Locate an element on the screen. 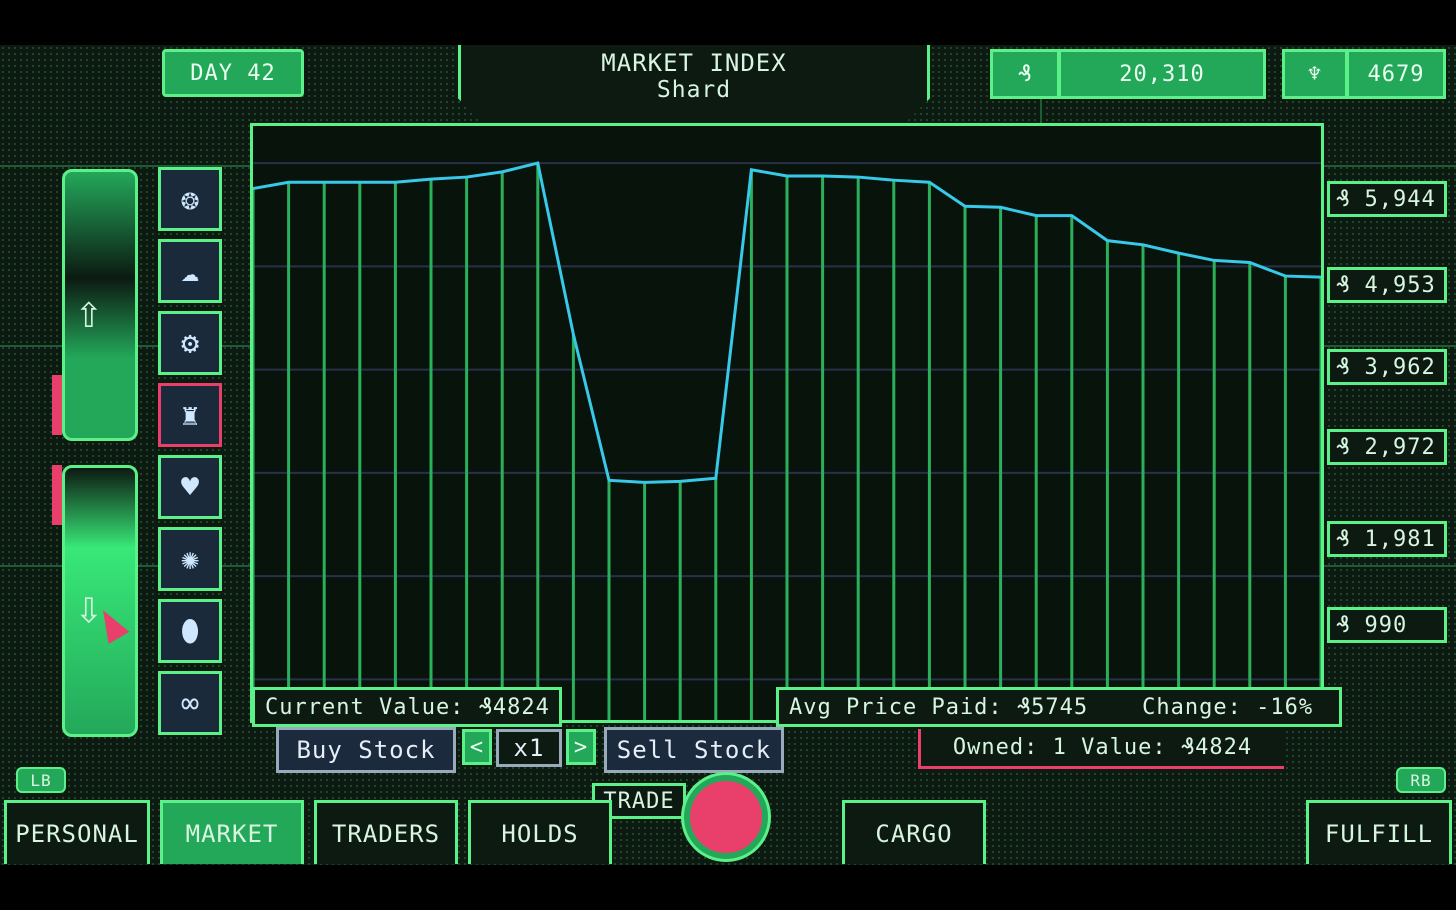  tab-market: MARKET is located at coordinates (232, 832).